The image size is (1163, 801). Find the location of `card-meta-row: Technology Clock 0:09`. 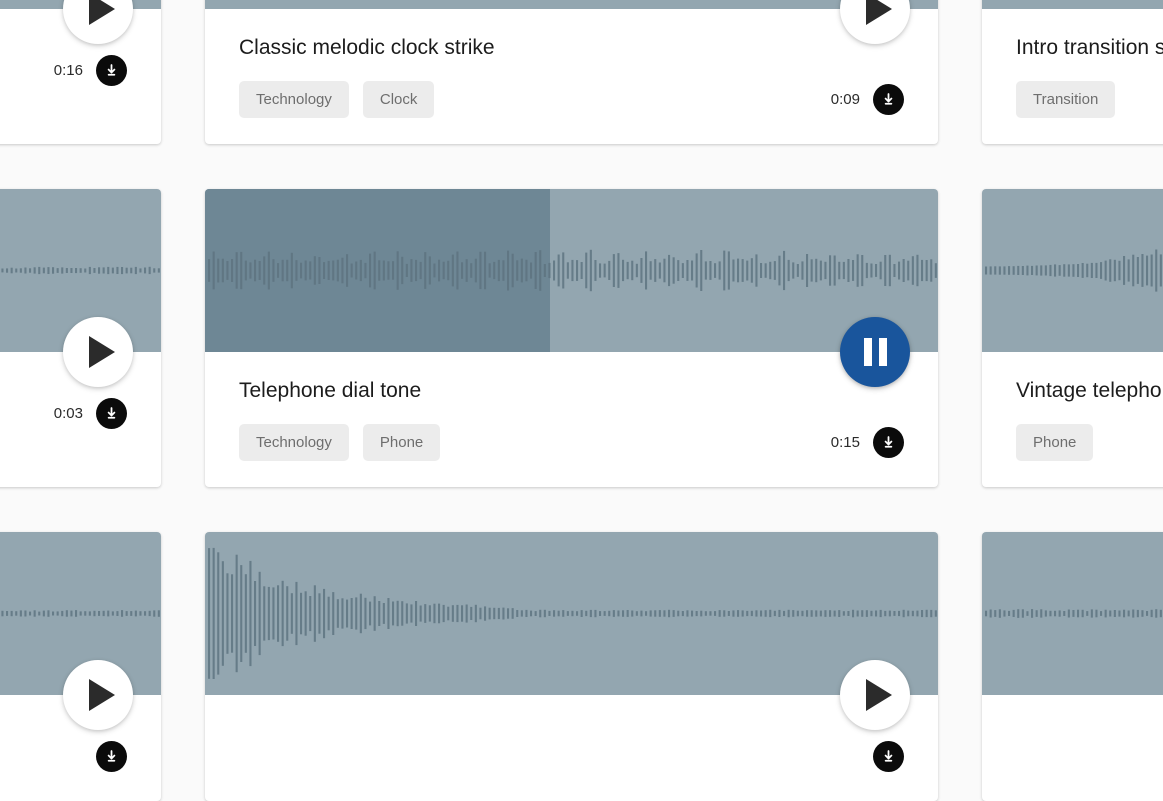

card-meta-row: Technology Clock 0:09 is located at coordinates (571, 99).